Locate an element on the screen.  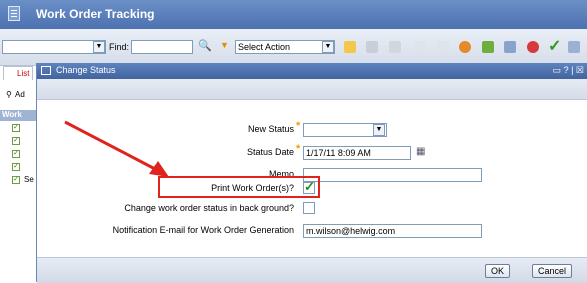
binoculars-icon: 🔍 is located at coordinates (205, 45).